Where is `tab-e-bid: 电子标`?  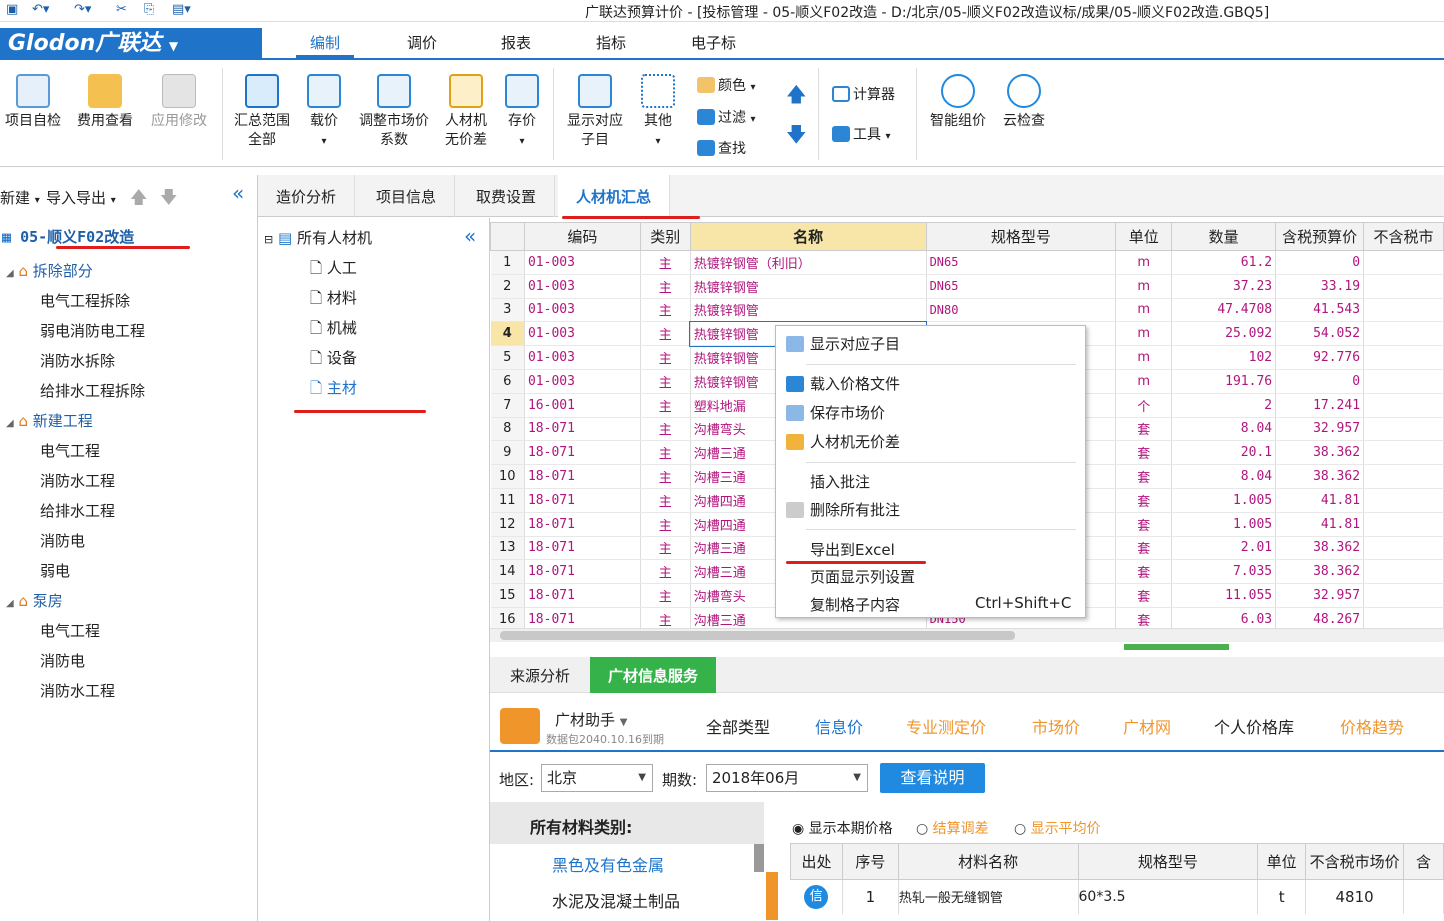 tab-e-bid: 电子标 is located at coordinates (713, 44).